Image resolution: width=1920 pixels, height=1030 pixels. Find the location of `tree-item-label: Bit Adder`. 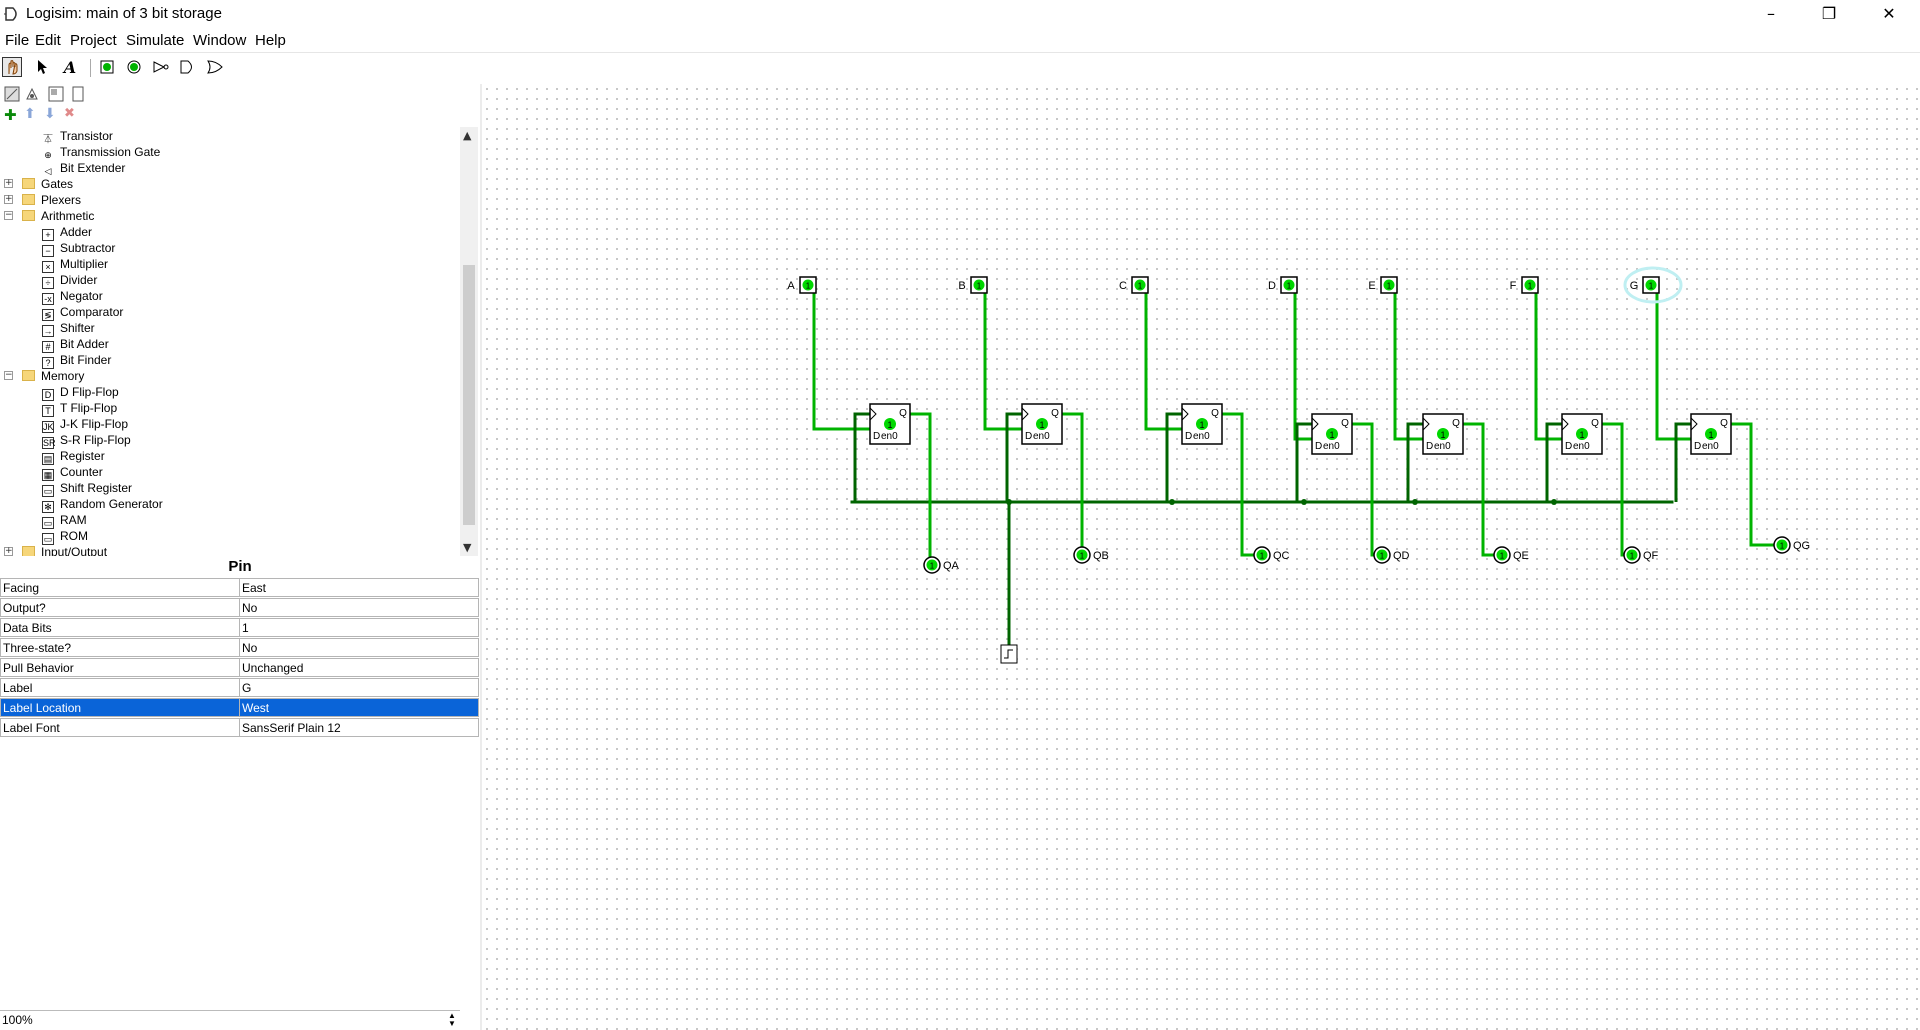

tree-item-label: Bit Adder is located at coordinates (84, 344).